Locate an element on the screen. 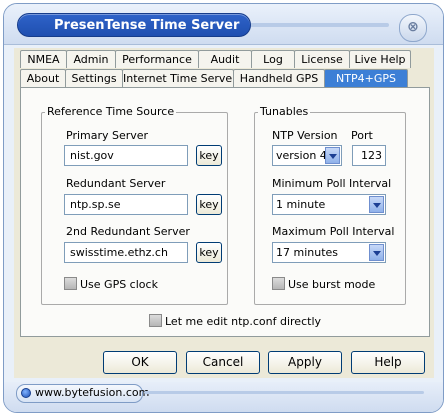 Image resolution: width=447 pixels, height=417 pixels. ntp-version-value: version 4 is located at coordinates (301, 155).